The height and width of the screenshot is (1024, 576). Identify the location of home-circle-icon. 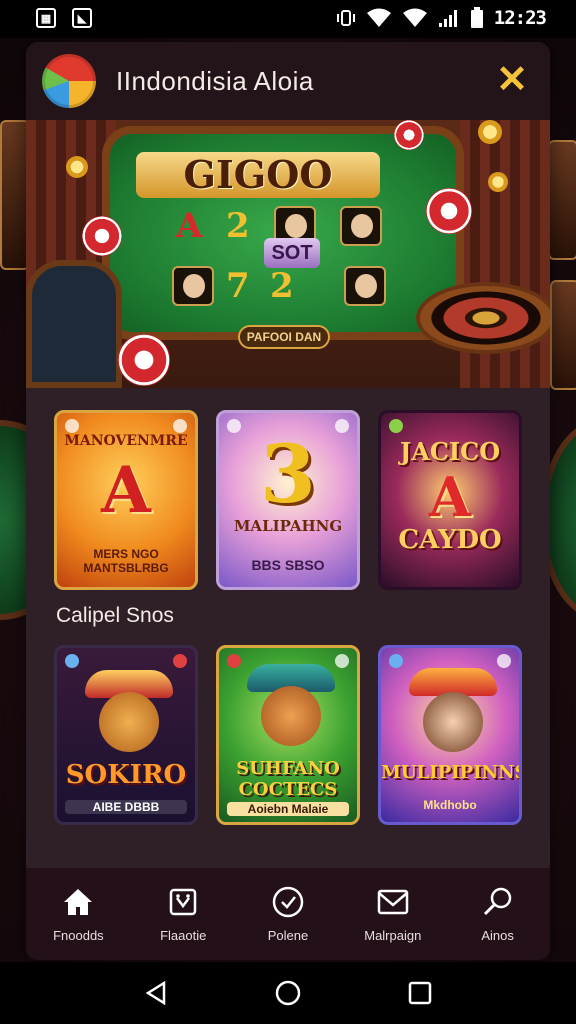
(288, 993).